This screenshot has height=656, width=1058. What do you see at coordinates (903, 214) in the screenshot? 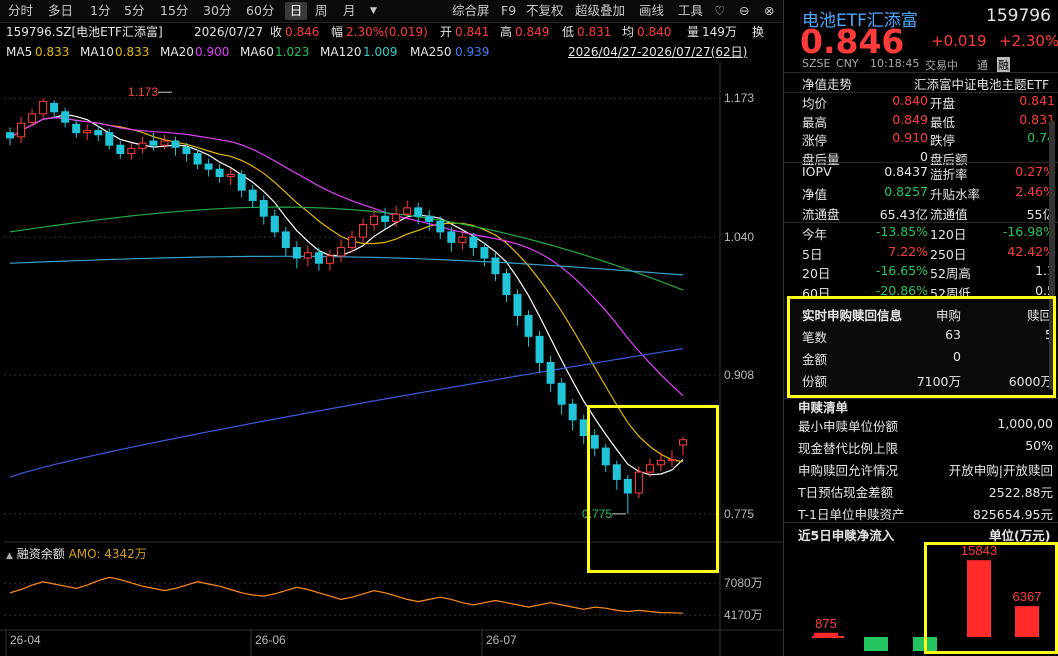
I see `row-value-1: 65.43亿` at bounding box center [903, 214].